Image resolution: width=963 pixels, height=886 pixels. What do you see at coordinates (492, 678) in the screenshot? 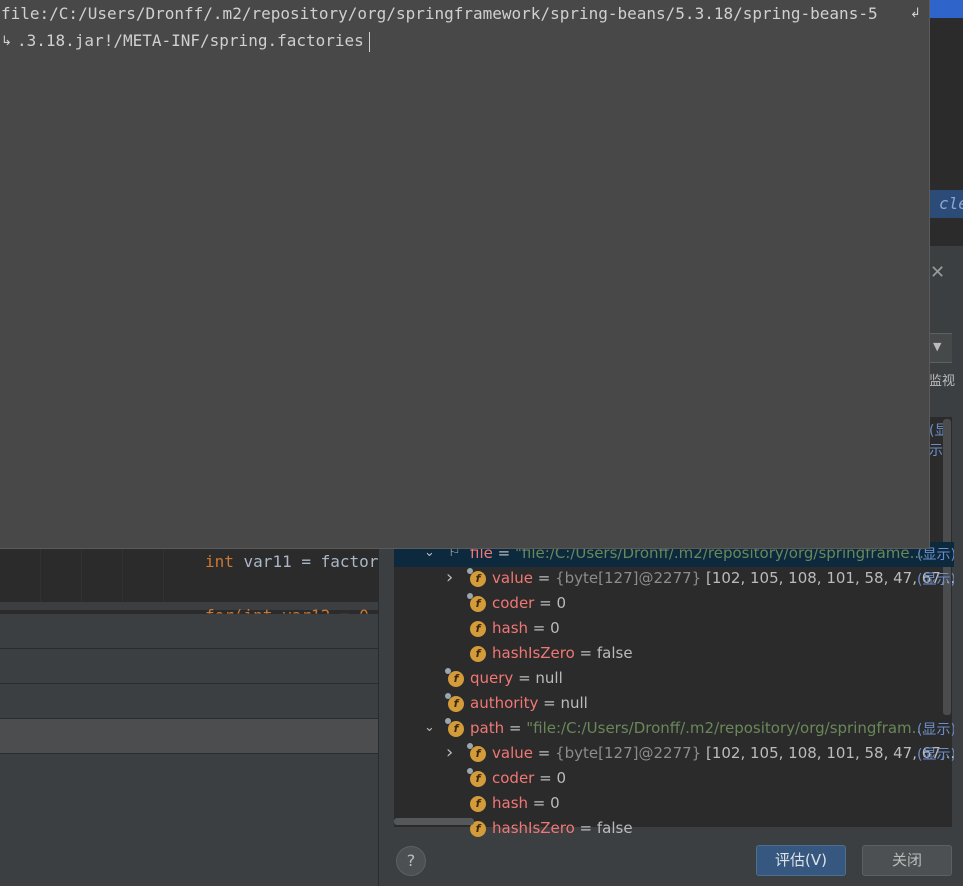
I see `field-name: query` at bounding box center [492, 678].